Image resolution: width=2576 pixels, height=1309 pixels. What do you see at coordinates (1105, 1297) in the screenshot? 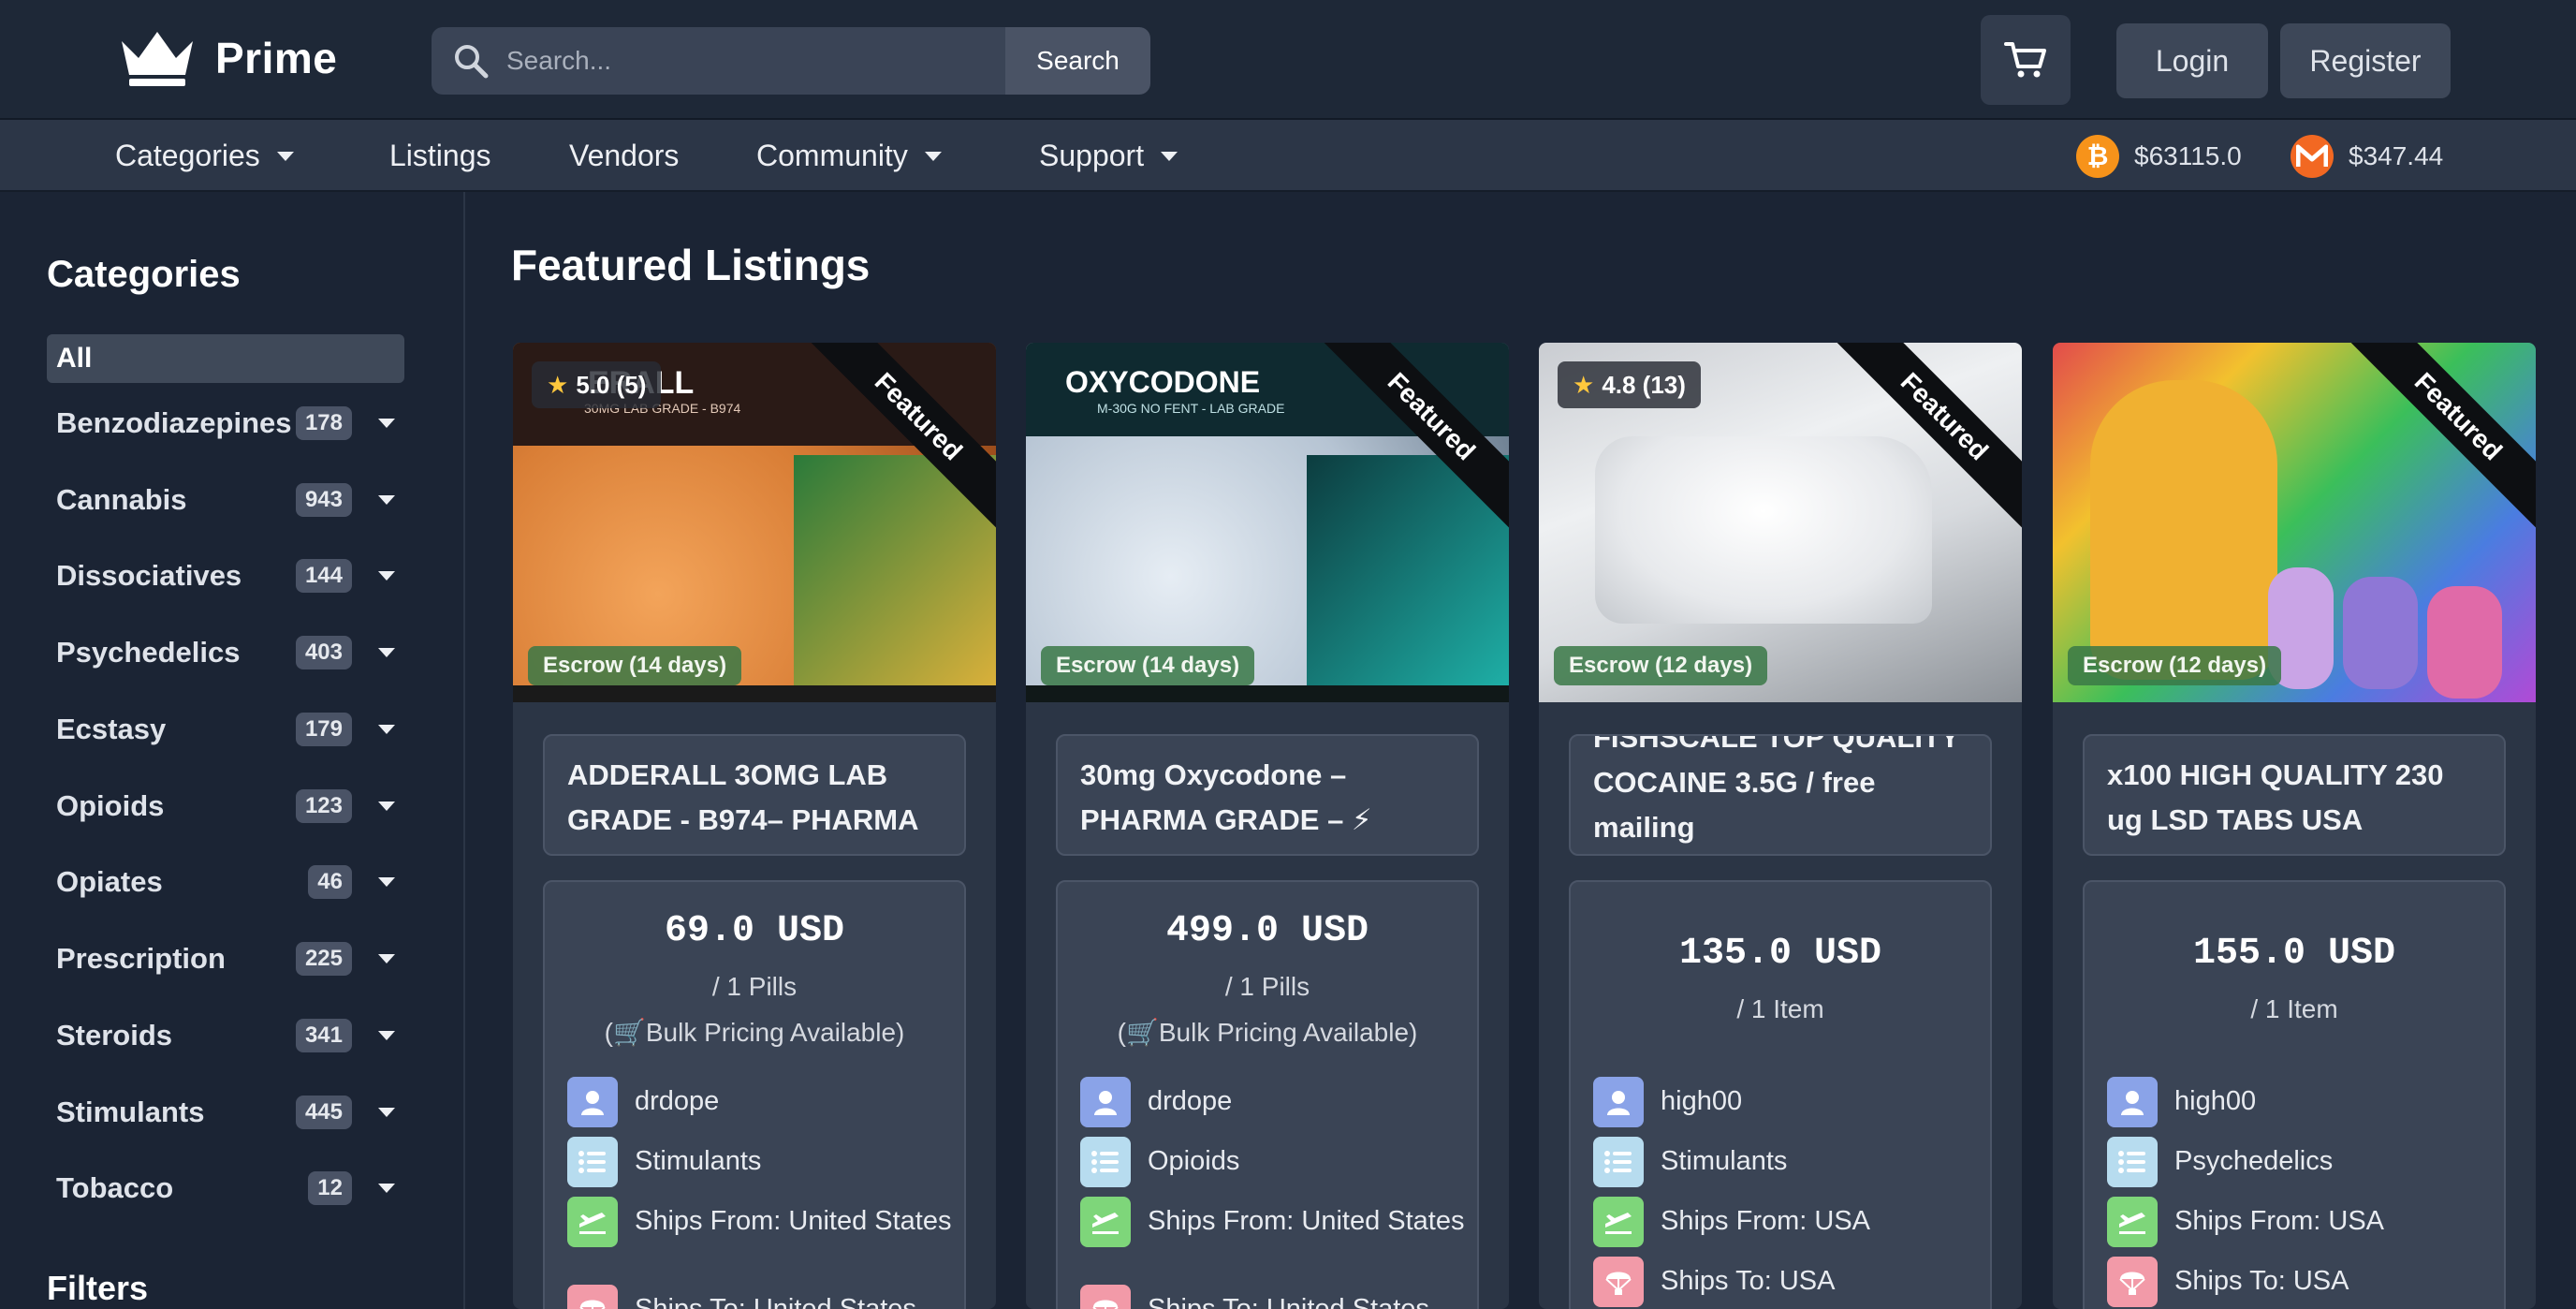
I see `parachute-icon` at bounding box center [1105, 1297].